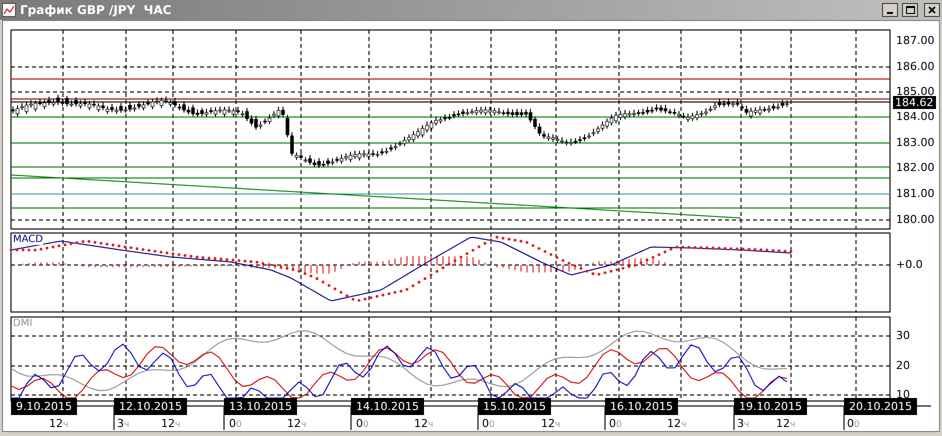 Image resolution: width=942 pixels, height=436 pixels. Describe the element at coordinates (915, 116) in the screenshot. I see `price-axis-label: 184.00` at that location.